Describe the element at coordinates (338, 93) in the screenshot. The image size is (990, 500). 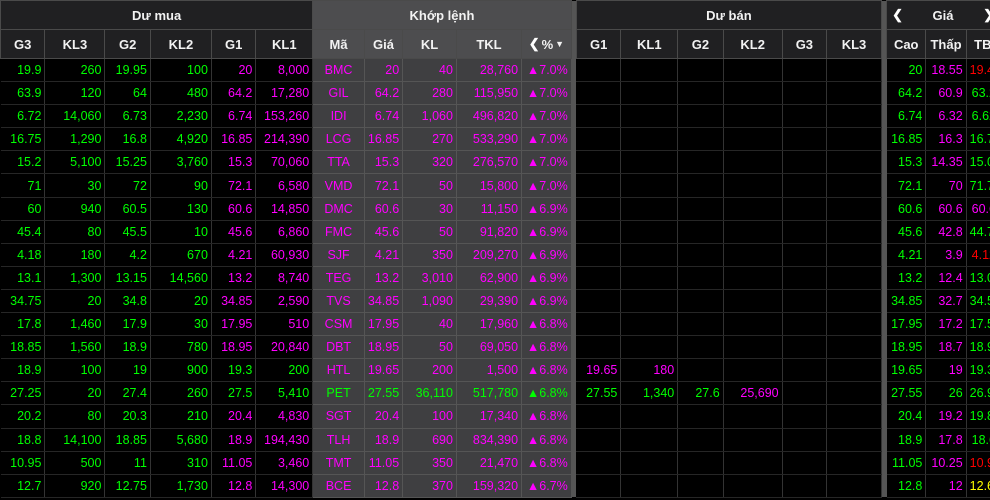
I see `cell-sym: GIL` at that location.